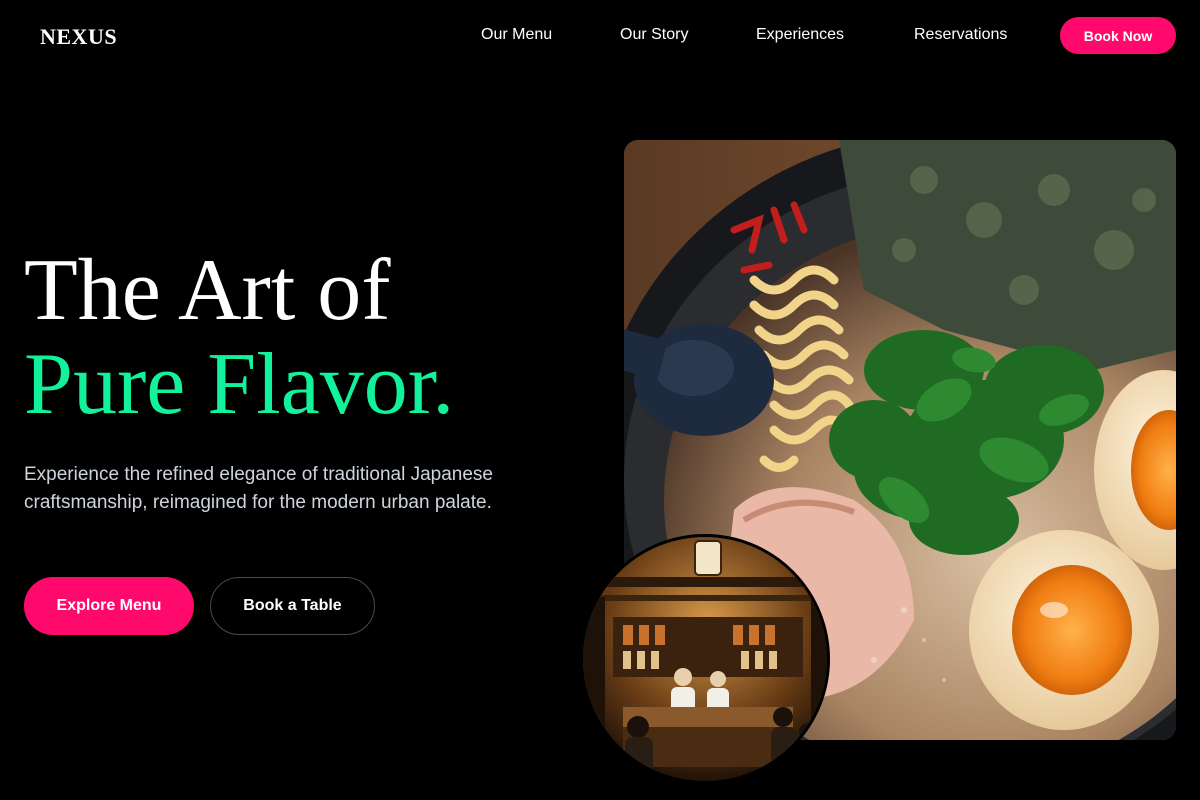 The width and height of the screenshot is (1200, 800). What do you see at coordinates (800, 35) in the screenshot?
I see `nav-link-experiences: Experiences` at bounding box center [800, 35].